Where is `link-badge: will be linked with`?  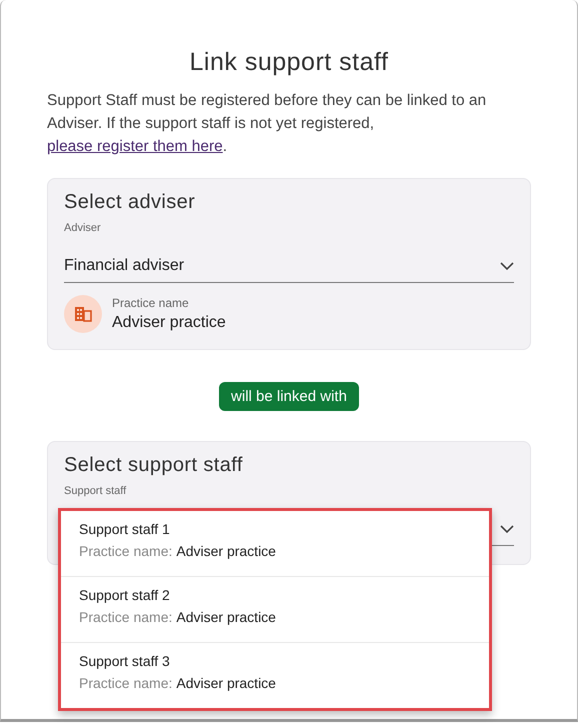 link-badge: will be linked with is located at coordinates (289, 396).